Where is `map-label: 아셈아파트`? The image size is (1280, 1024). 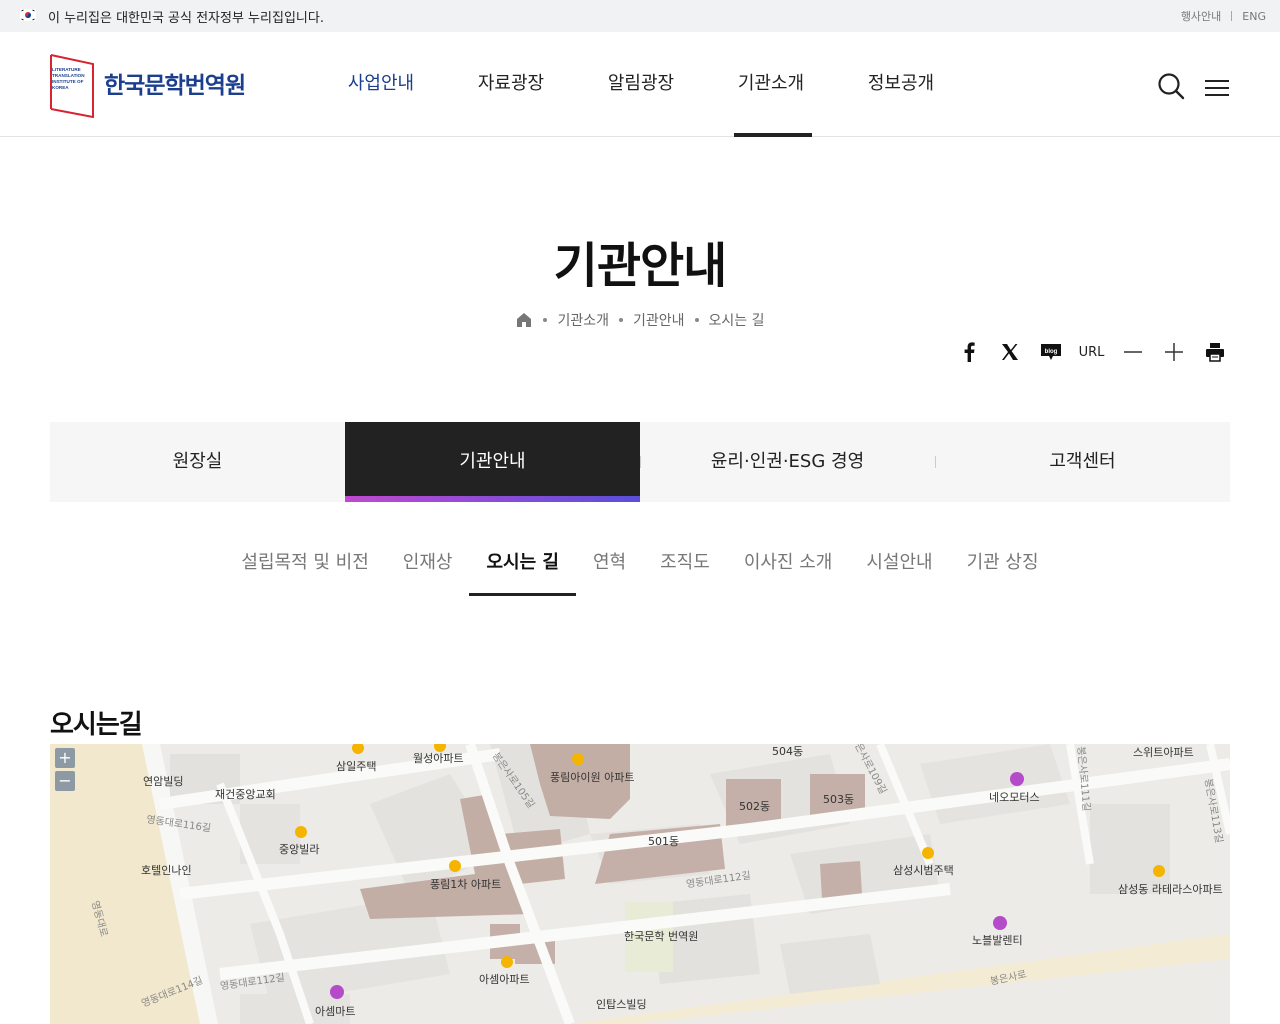
map-label: 아셈아파트 is located at coordinates (504, 979).